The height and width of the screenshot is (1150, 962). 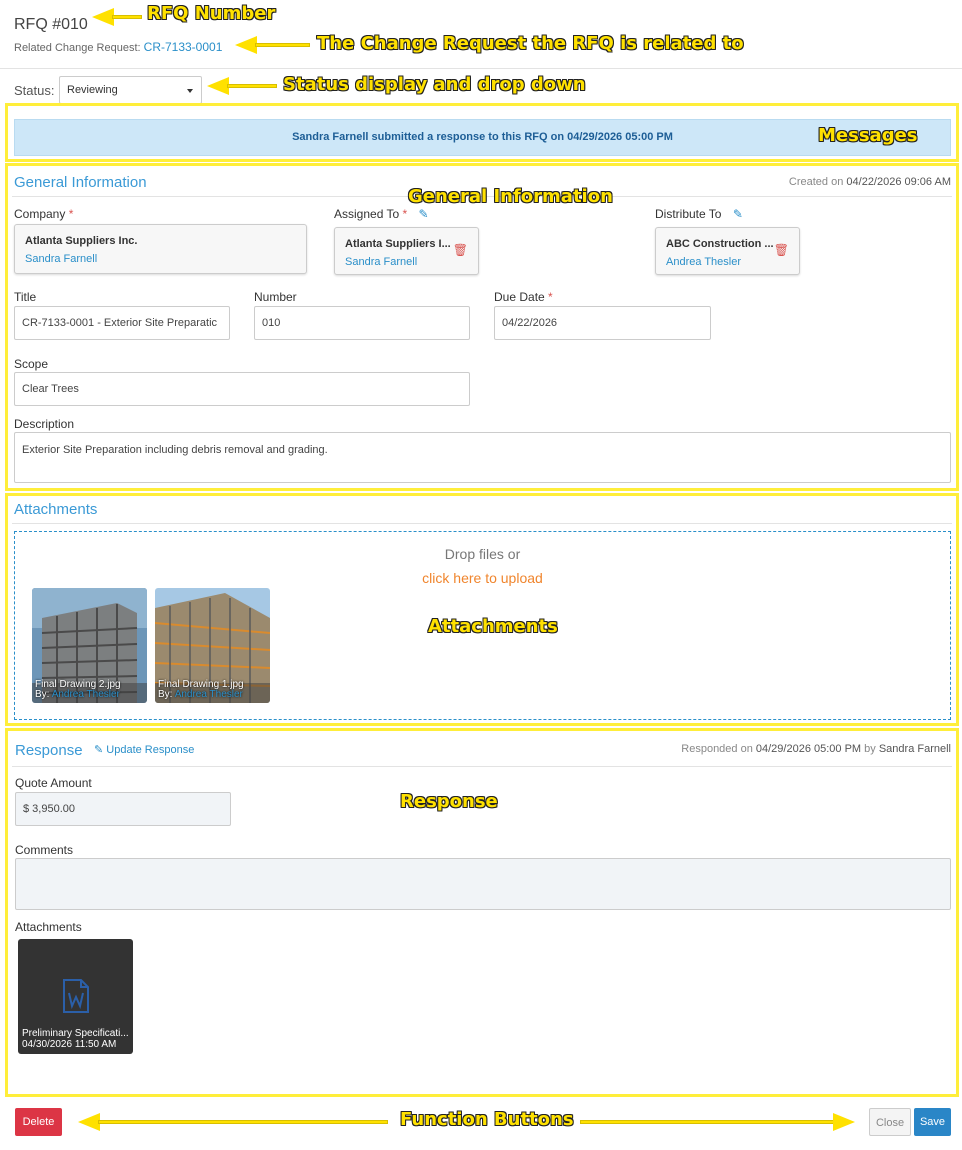 What do you see at coordinates (483, 884) in the screenshot?
I see `comments-textarea` at bounding box center [483, 884].